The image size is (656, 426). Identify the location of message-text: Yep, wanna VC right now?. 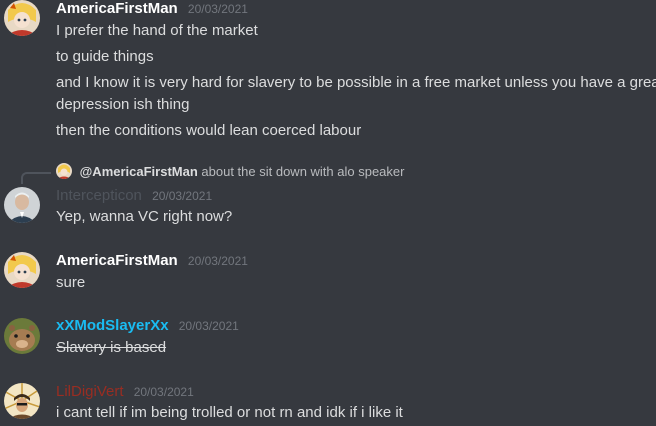
(144, 216).